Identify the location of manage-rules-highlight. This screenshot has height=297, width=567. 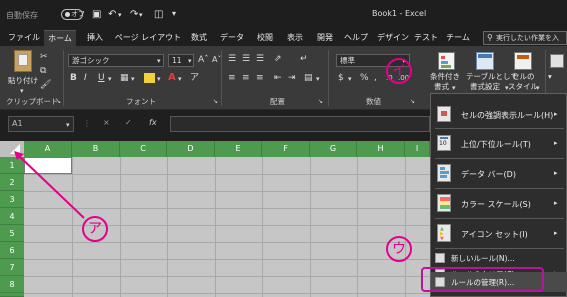
(482, 279).